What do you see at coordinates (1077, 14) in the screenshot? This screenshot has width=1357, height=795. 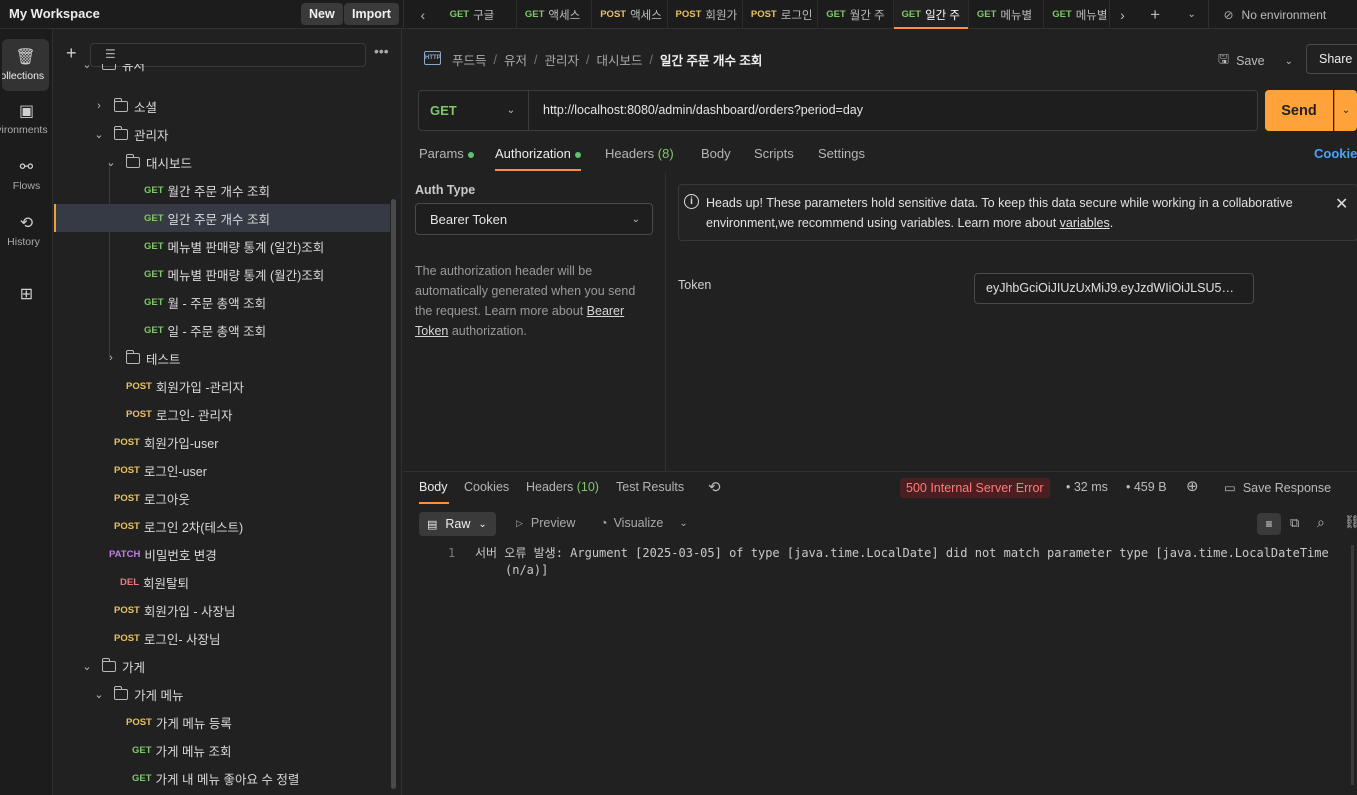 I see `tab-8: GET 메뉴별` at bounding box center [1077, 14].